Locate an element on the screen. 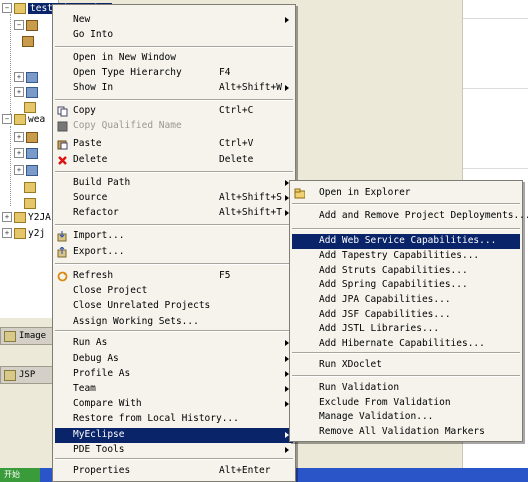 This screenshot has height=482, width=528. menu-item-paste: Paste Ctrl+V is located at coordinates (174, 144).